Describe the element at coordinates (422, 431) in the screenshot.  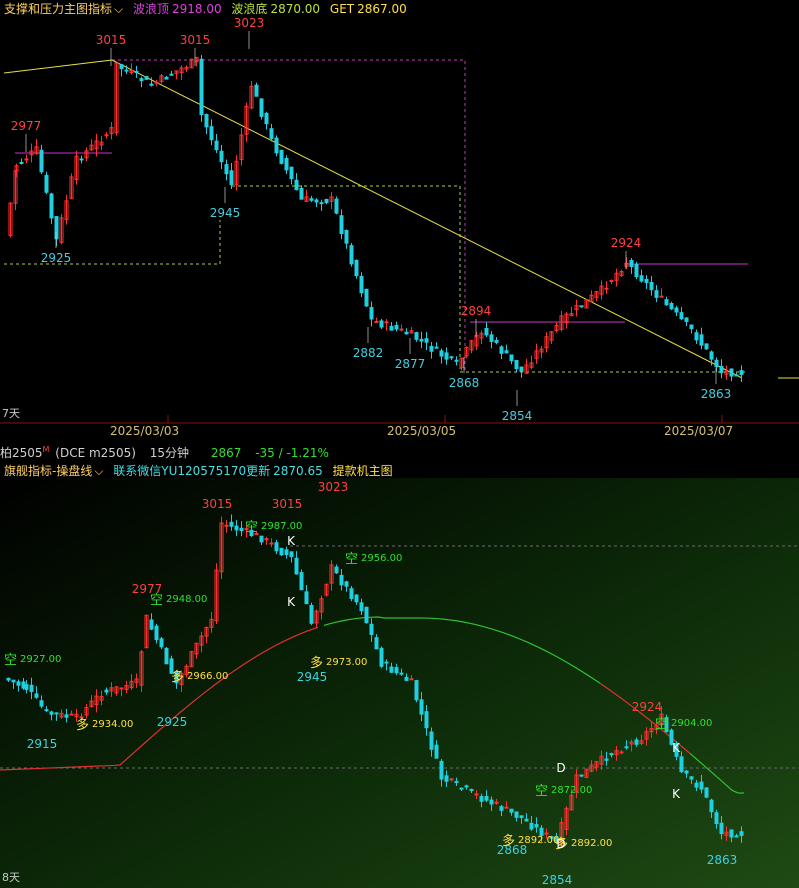
I see `date-tick-1: 2025/03/05` at that location.